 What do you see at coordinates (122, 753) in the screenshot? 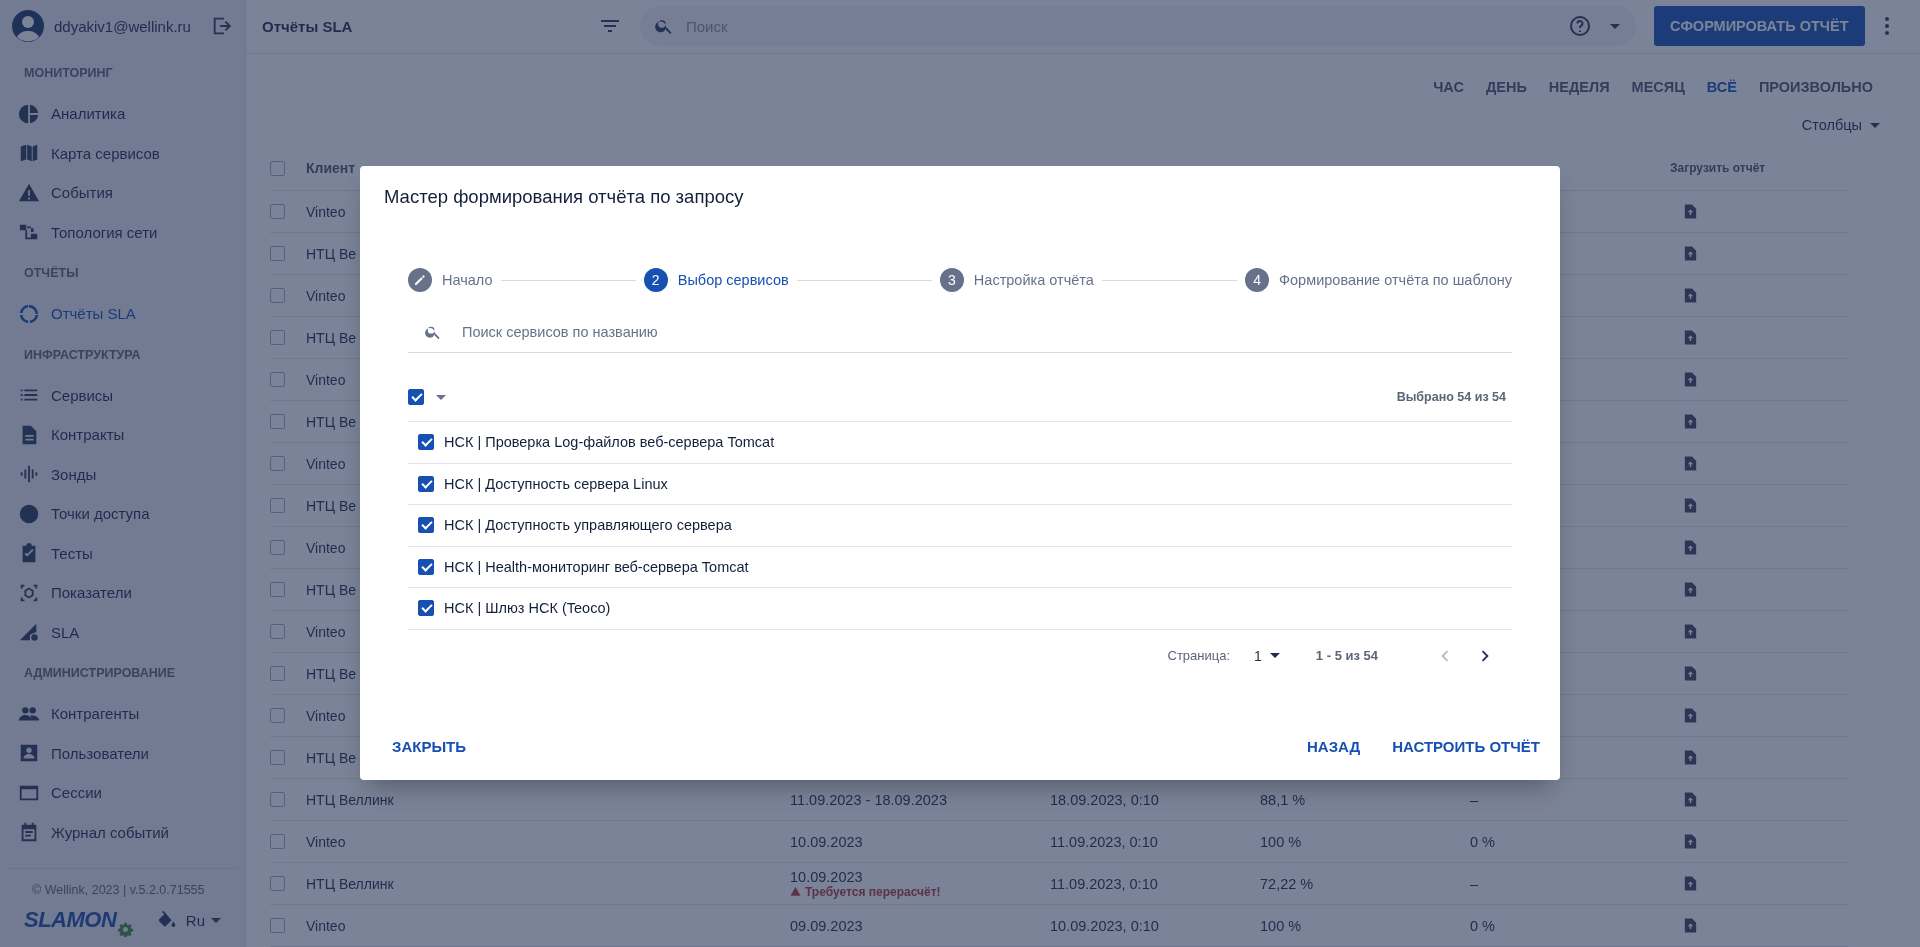
I see `nav-item: Пользователи` at bounding box center [122, 753].